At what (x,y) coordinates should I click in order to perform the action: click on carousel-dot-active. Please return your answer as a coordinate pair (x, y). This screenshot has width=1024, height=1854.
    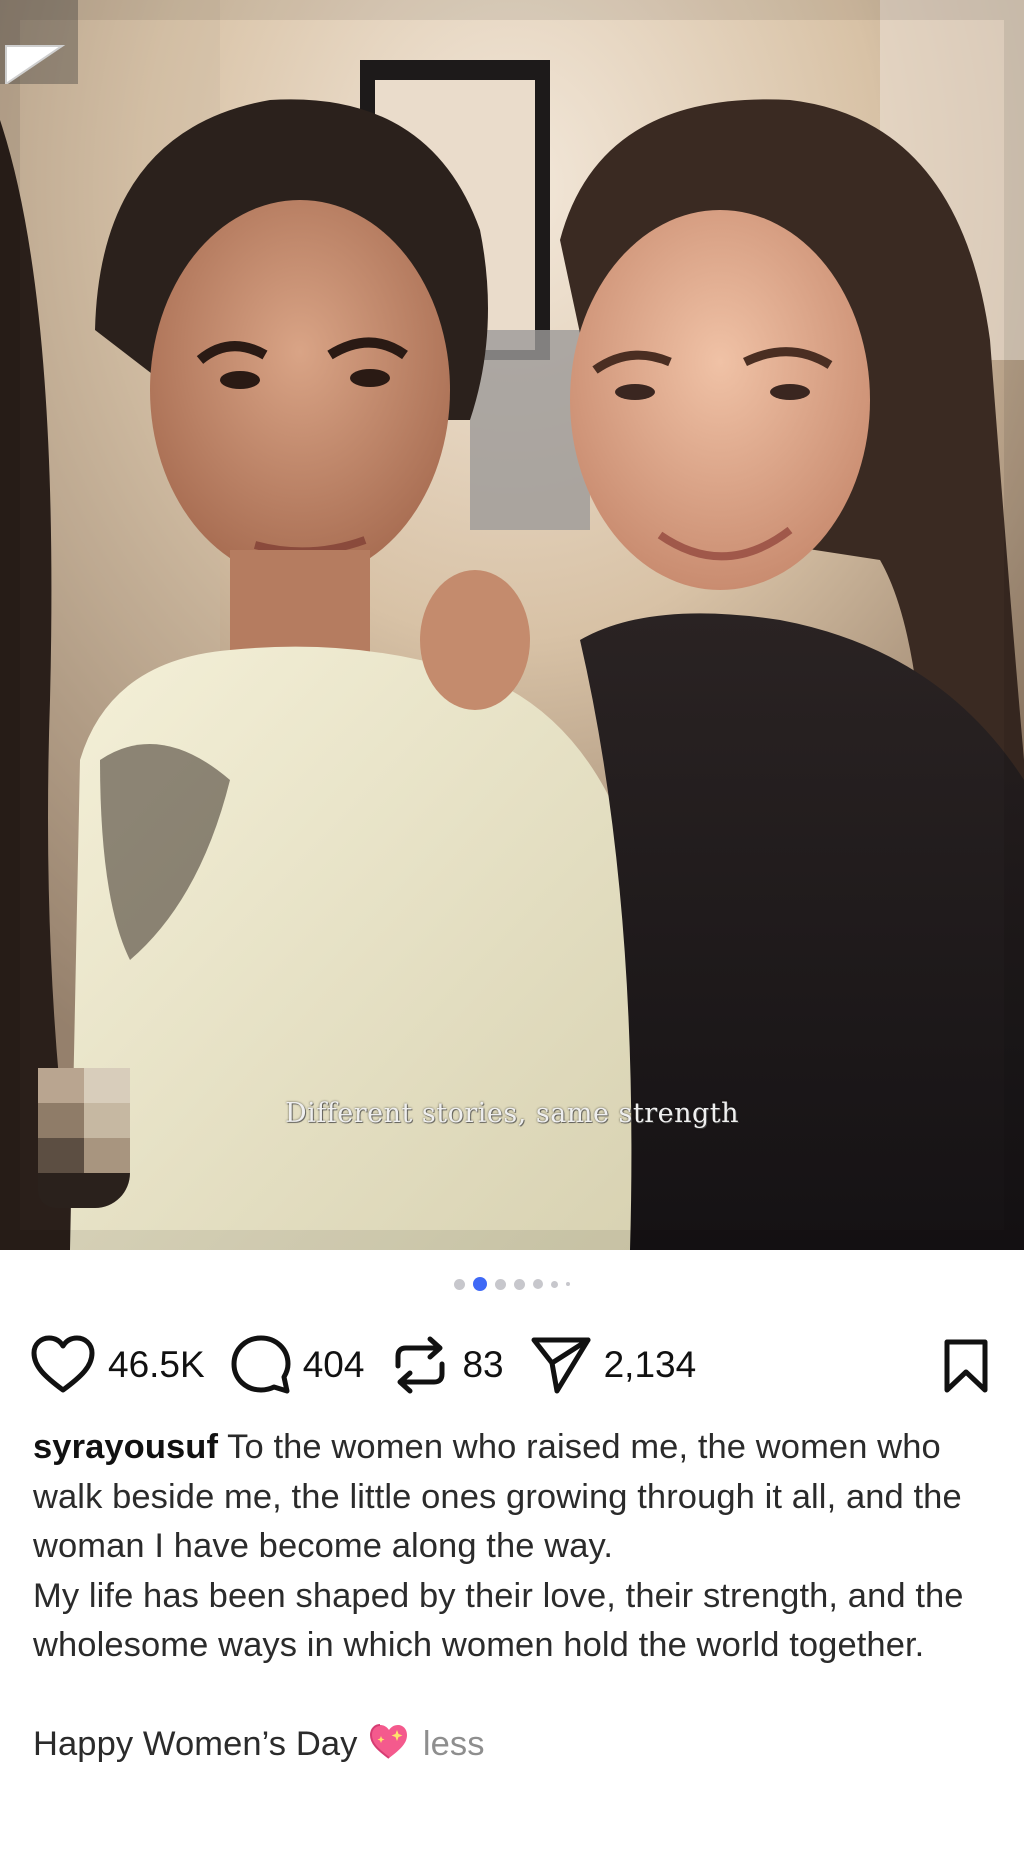
    Looking at the image, I should click on (480, 1284).